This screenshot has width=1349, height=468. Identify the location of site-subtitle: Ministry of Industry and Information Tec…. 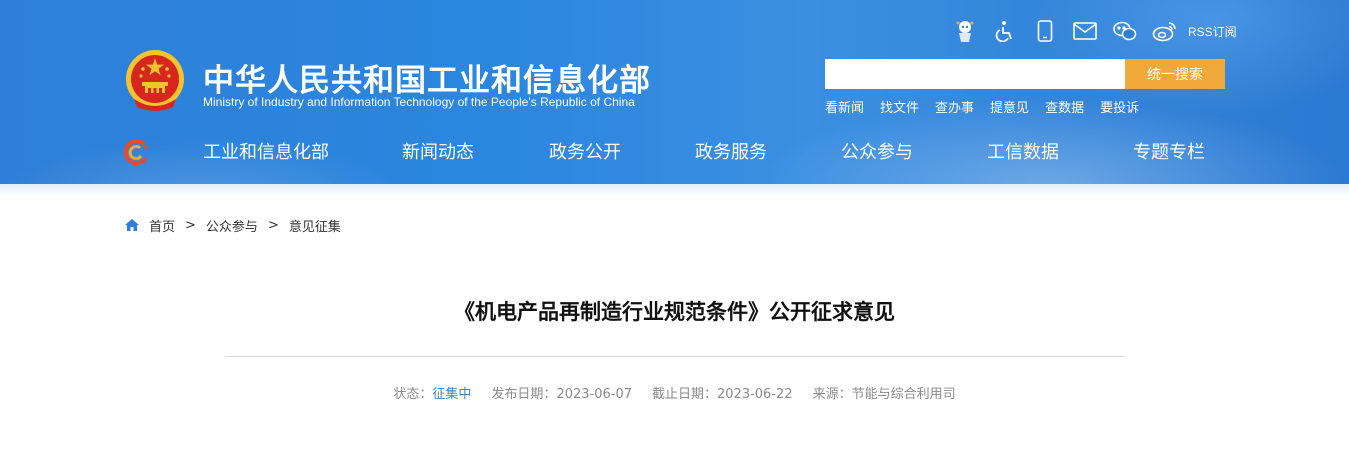
(419, 102).